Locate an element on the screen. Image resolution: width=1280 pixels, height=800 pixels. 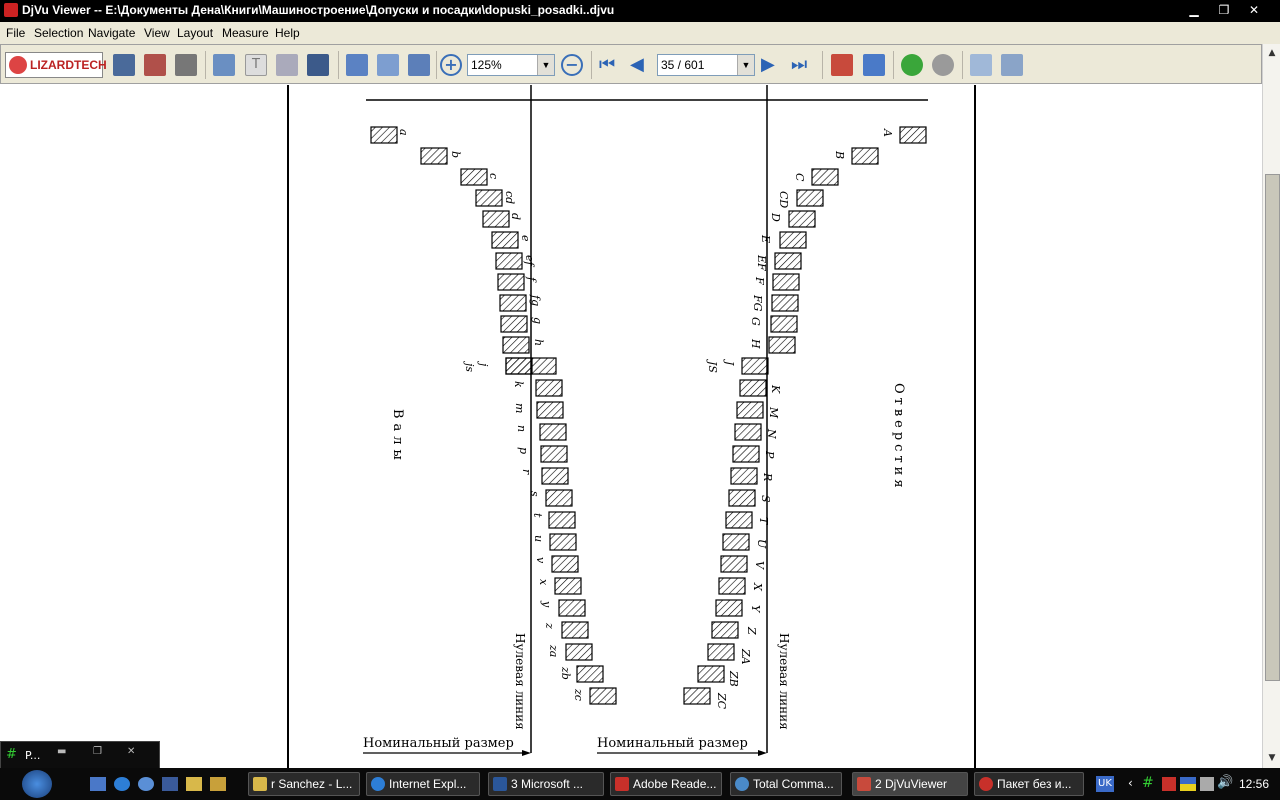
single-page-icon is located at coordinates (357, 65).